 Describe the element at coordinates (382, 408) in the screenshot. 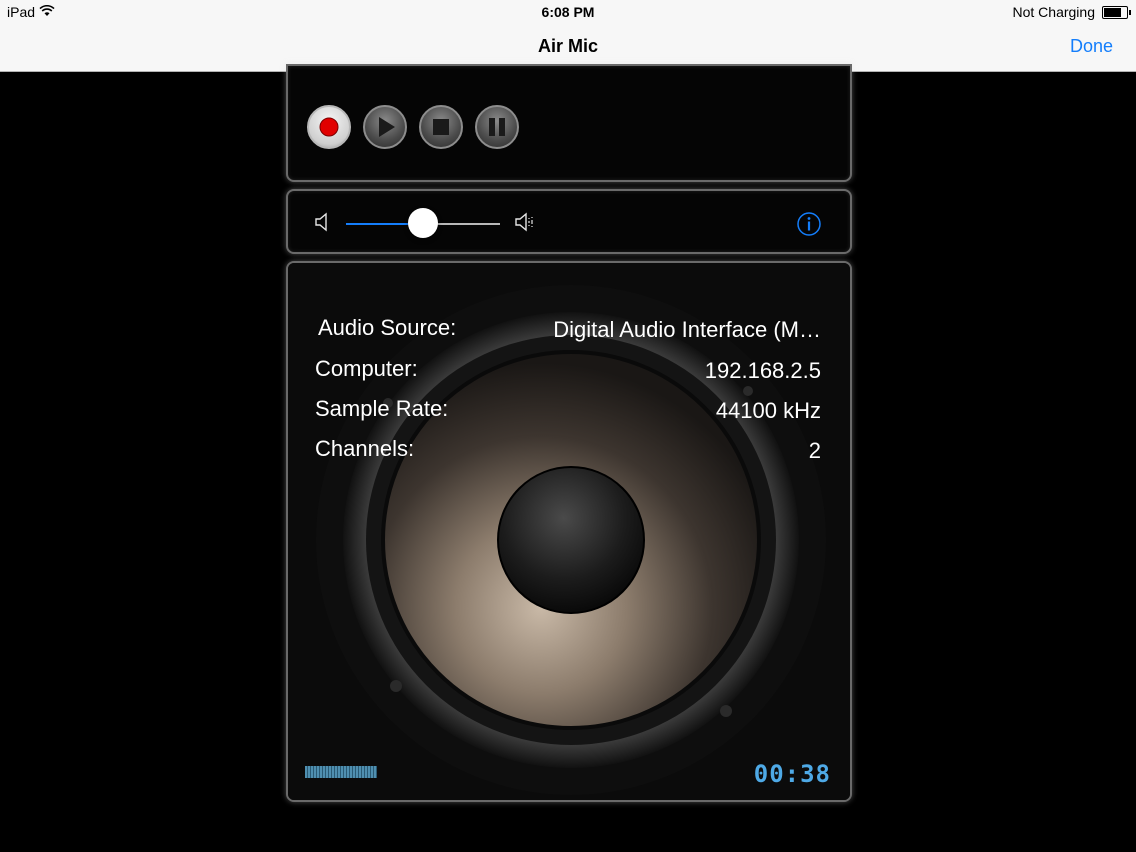

I see `info-label: Sample Rate:` at that location.